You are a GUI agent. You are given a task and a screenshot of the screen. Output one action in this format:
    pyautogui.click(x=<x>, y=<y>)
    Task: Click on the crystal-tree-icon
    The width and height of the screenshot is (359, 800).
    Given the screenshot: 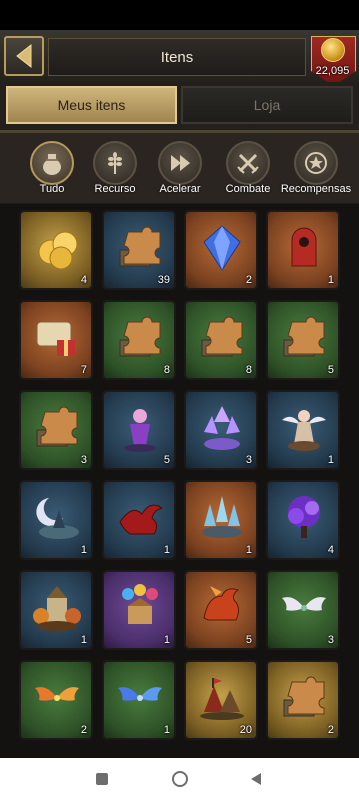 What is the action you would take?
    pyautogui.click(x=222, y=428)
    